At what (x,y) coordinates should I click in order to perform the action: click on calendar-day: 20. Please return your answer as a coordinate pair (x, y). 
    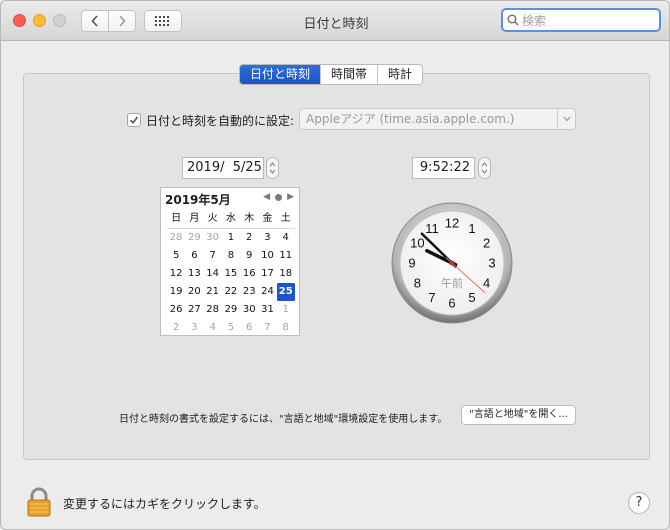
    Looking at the image, I should click on (194, 292).